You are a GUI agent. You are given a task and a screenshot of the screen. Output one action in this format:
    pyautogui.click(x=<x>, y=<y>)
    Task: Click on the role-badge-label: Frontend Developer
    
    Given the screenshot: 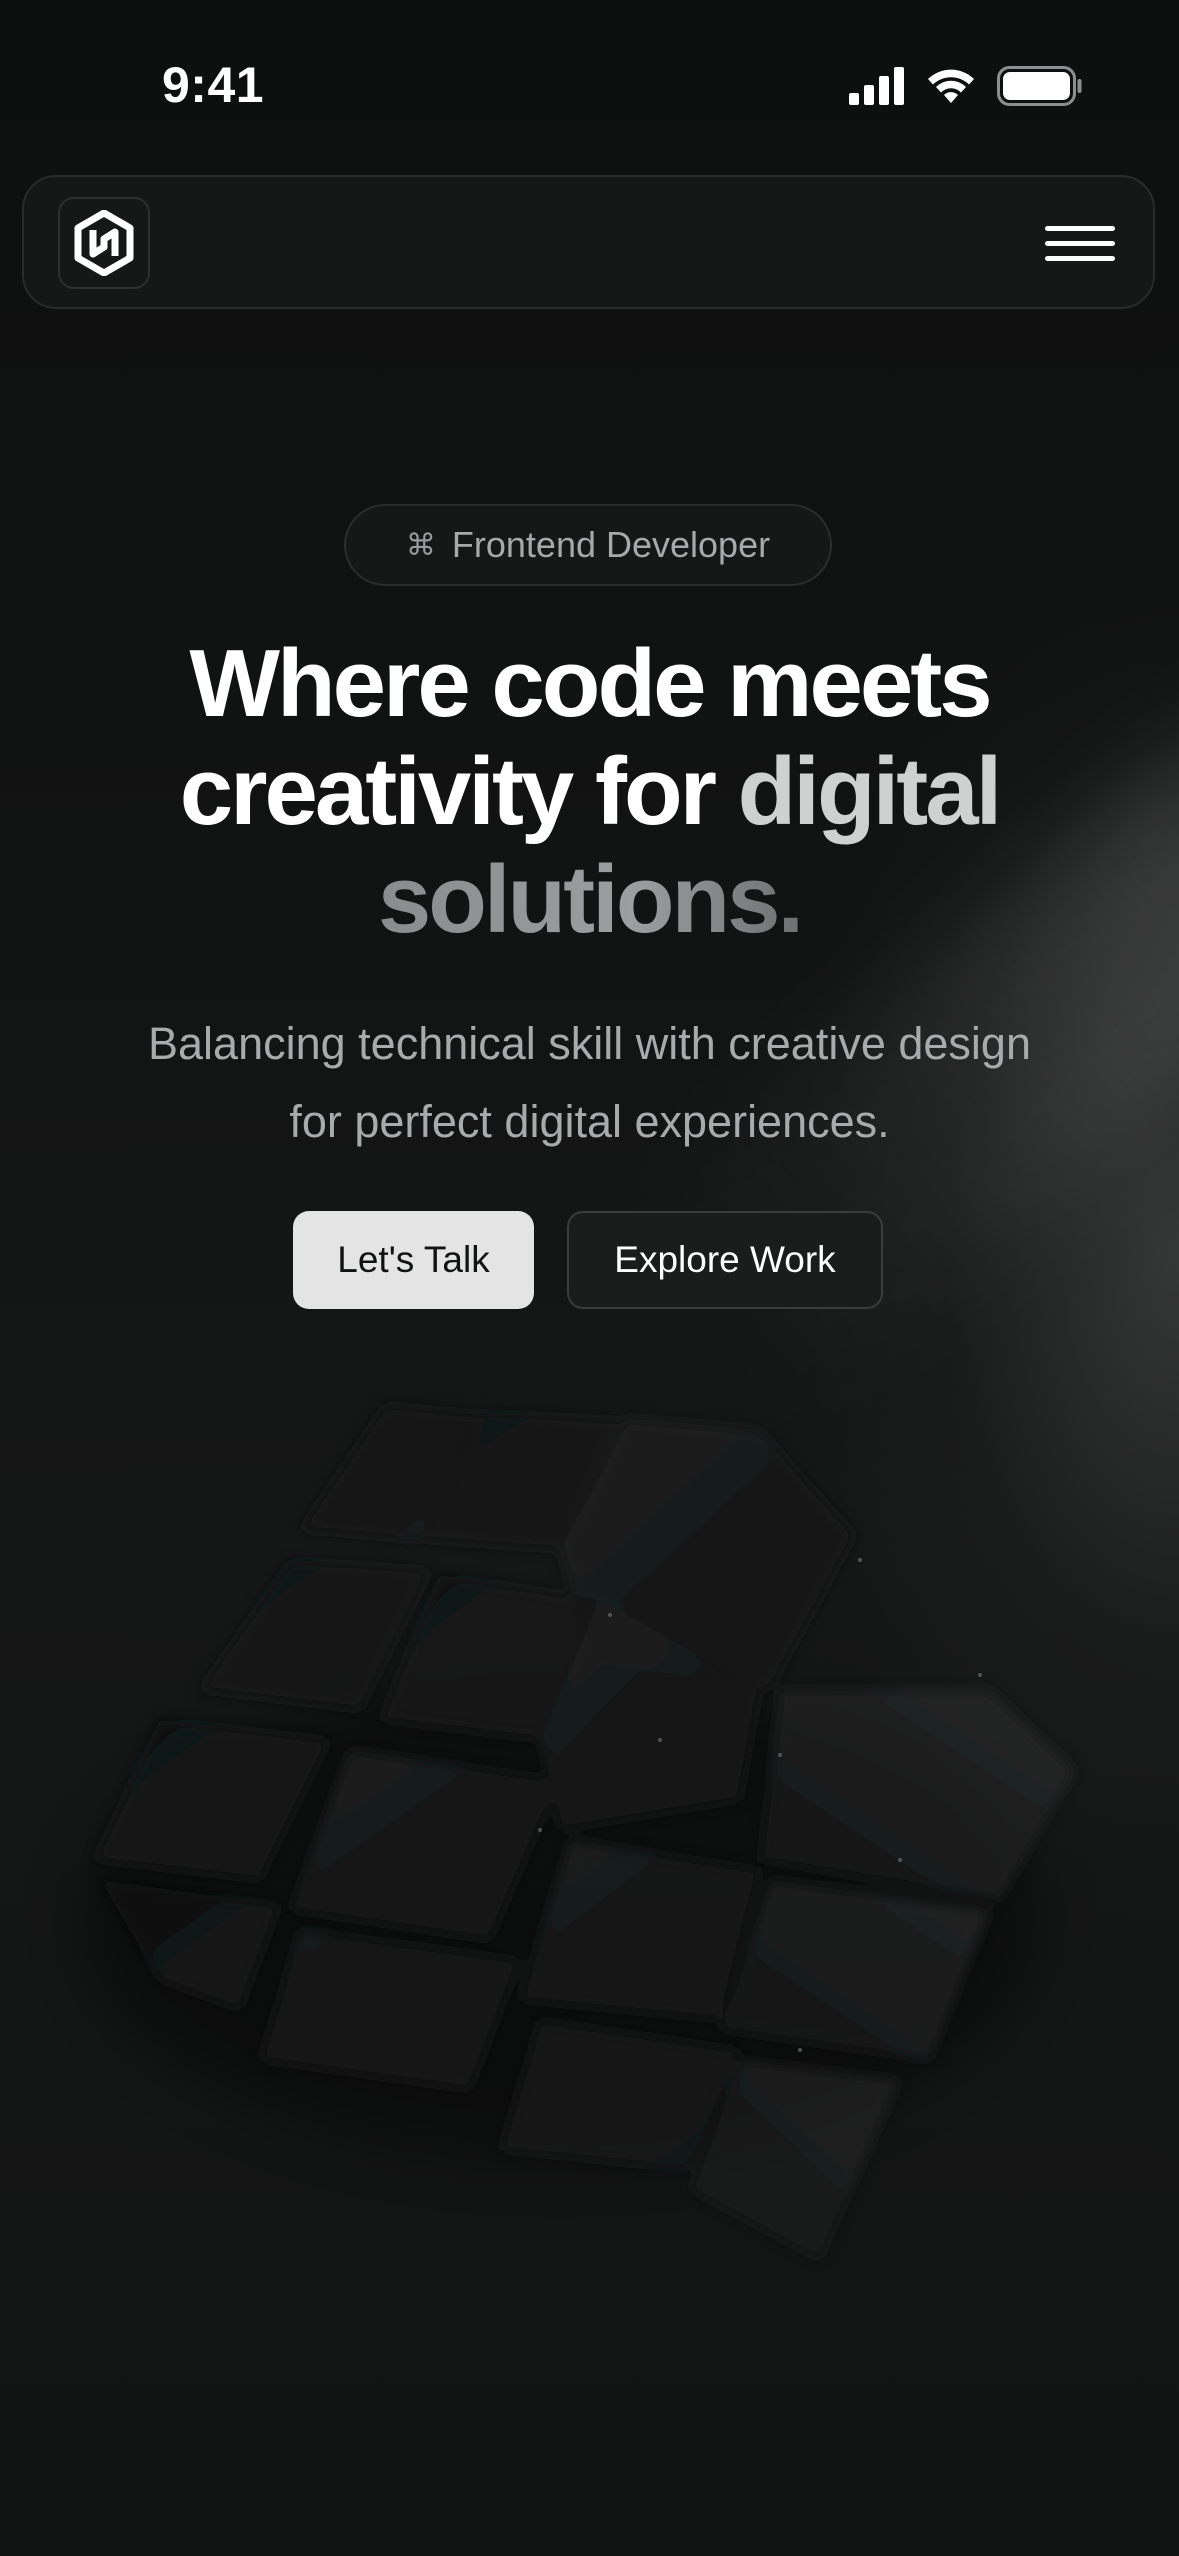 What is the action you would take?
    pyautogui.click(x=611, y=544)
    